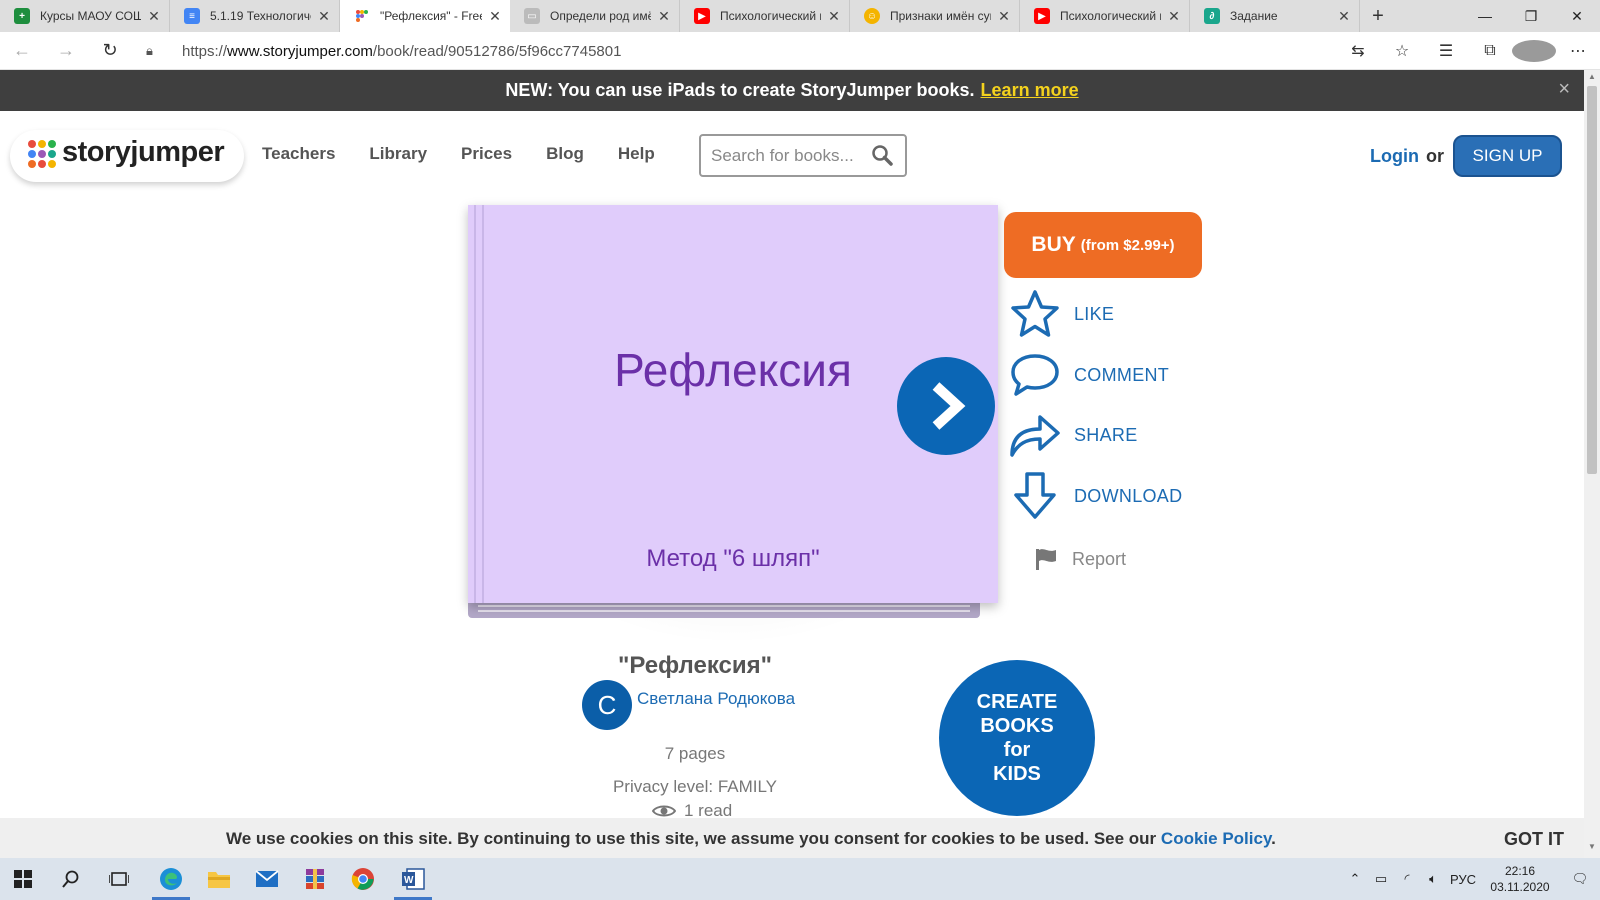  What do you see at coordinates (1578, 51) in the screenshot?
I see `more-icon: ⋯` at bounding box center [1578, 51].